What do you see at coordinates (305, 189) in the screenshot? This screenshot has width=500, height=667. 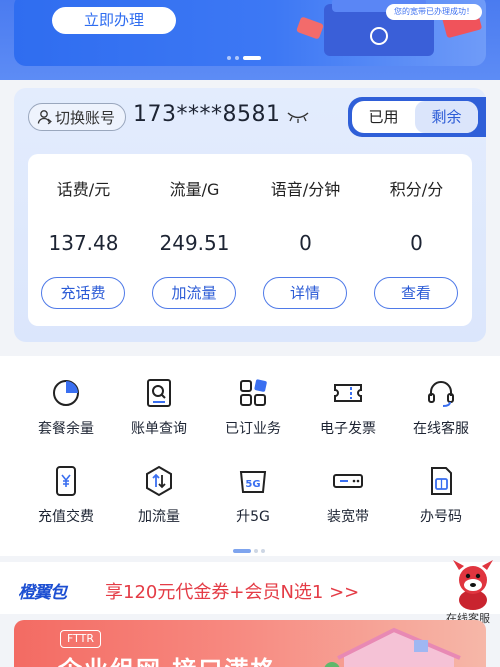 I see `stat-label: 语音/分钟` at bounding box center [305, 189].